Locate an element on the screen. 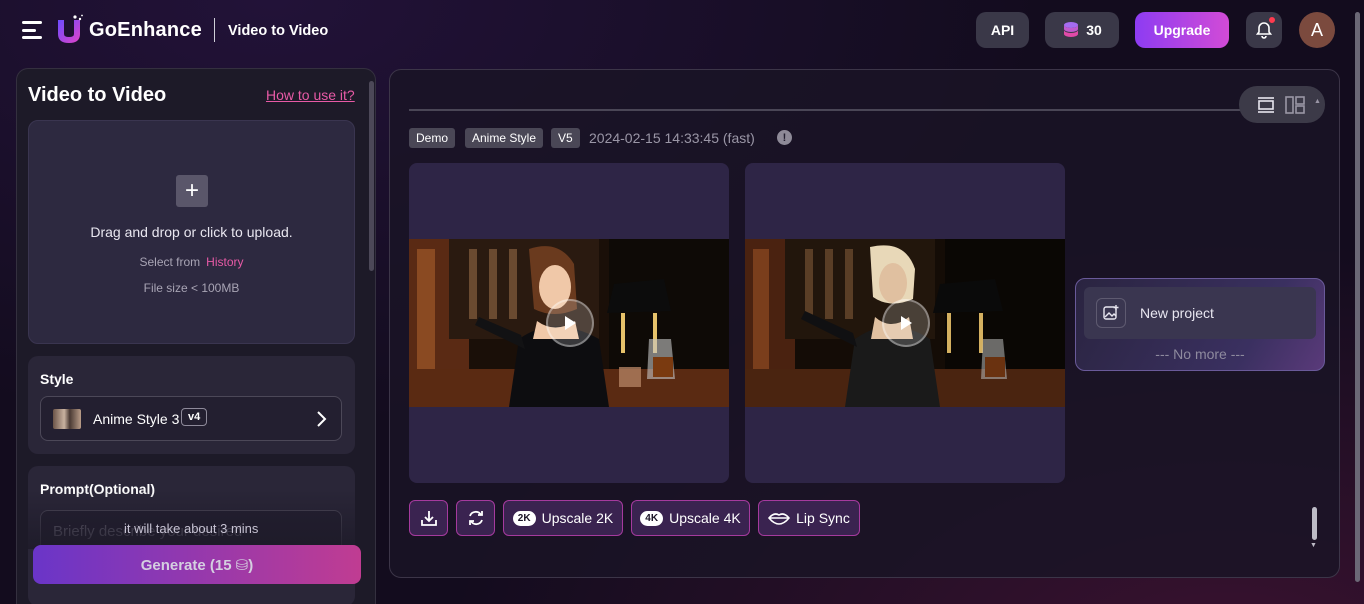 The height and width of the screenshot is (604, 1364). style-version-badge: v4 is located at coordinates (194, 417).